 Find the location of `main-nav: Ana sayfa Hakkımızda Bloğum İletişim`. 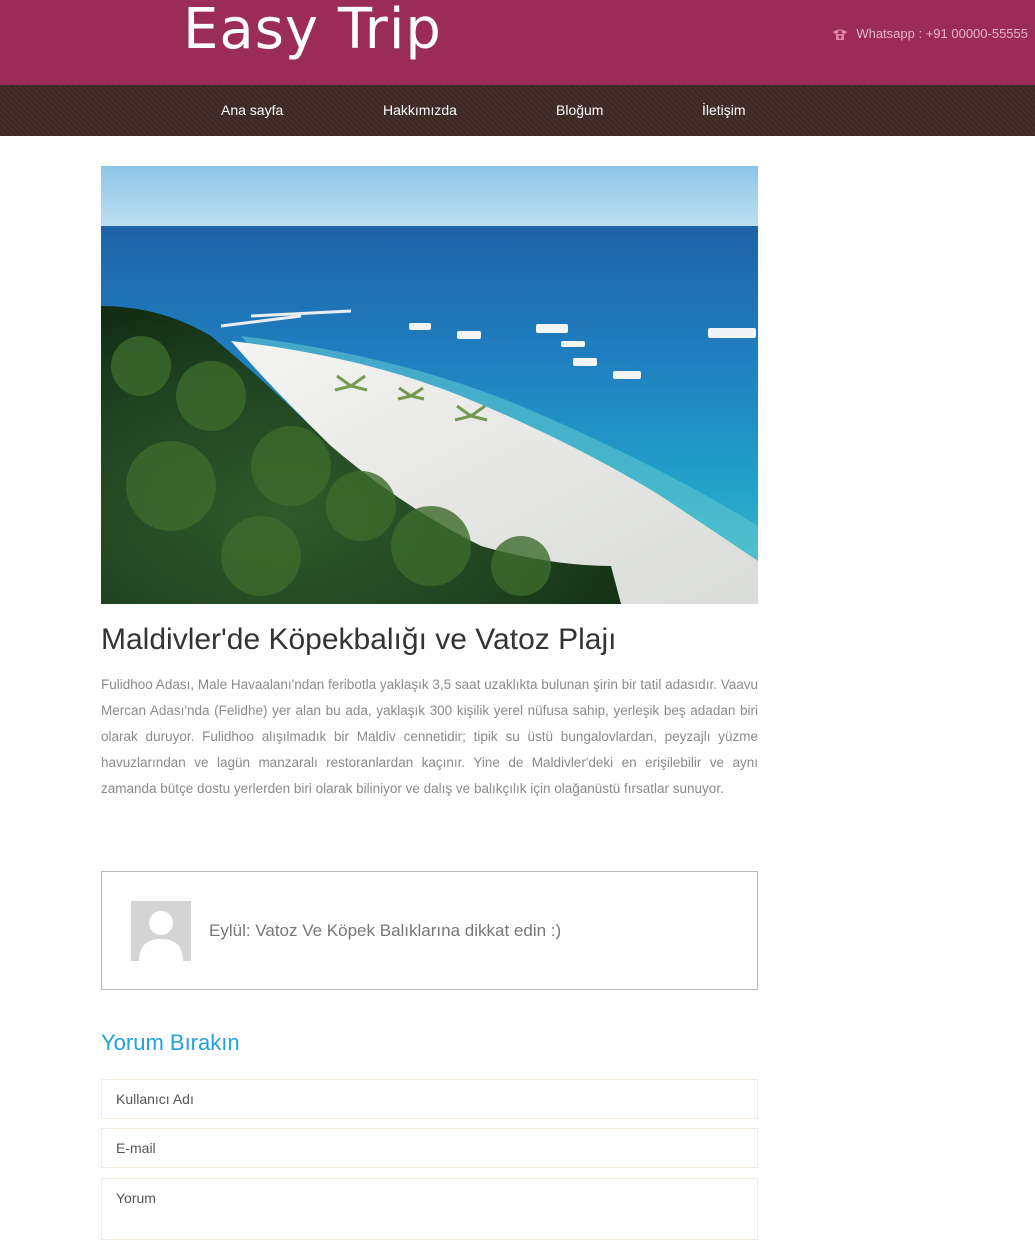

main-nav: Ana sayfa Hakkımızda Bloğum İletişim is located at coordinates (517, 110).